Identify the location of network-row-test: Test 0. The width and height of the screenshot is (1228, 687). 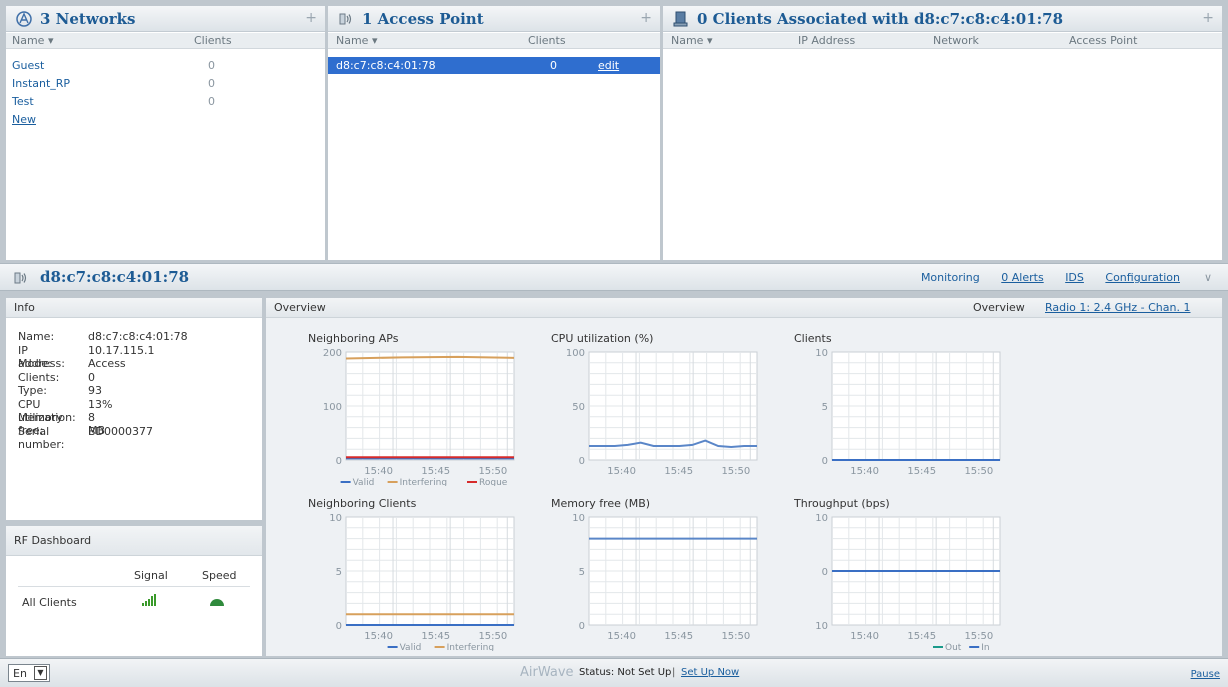
(165, 102).